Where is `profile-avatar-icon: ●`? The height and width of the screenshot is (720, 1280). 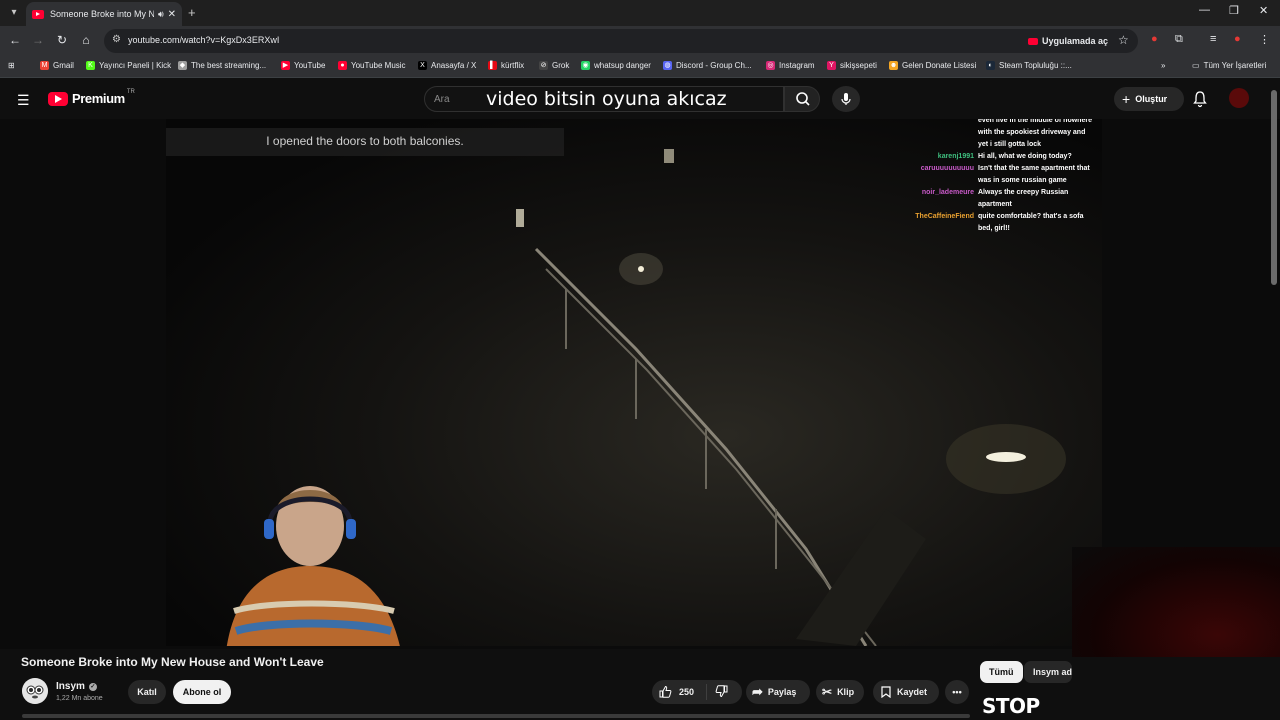
profile-avatar-icon: ● is located at coordinates (1237, 39).